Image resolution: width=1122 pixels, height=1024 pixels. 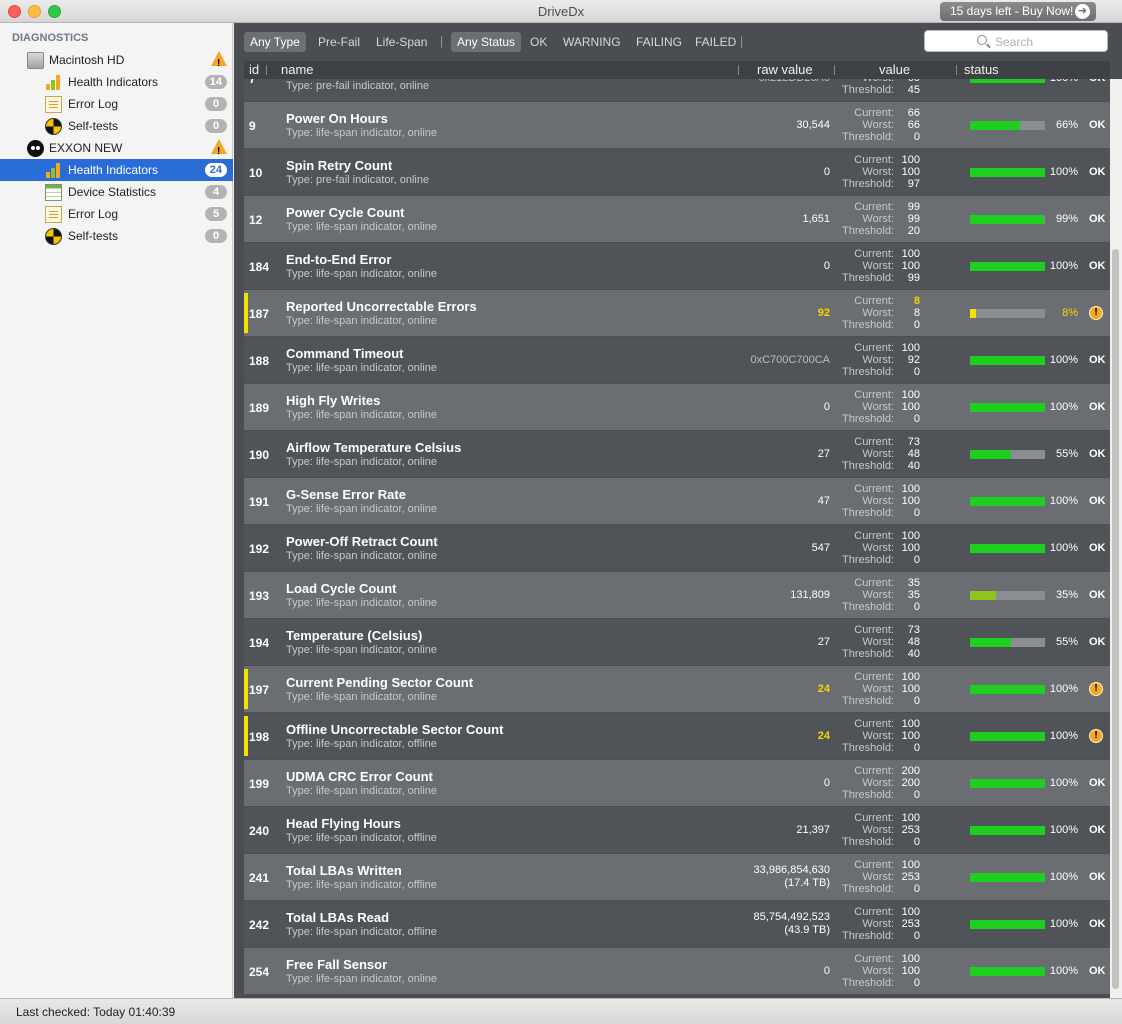 What do you see at coordinates (785, 69) in the screenshot?
I see `column-header-raw-value: raw value` at bounding box center [785, 69].